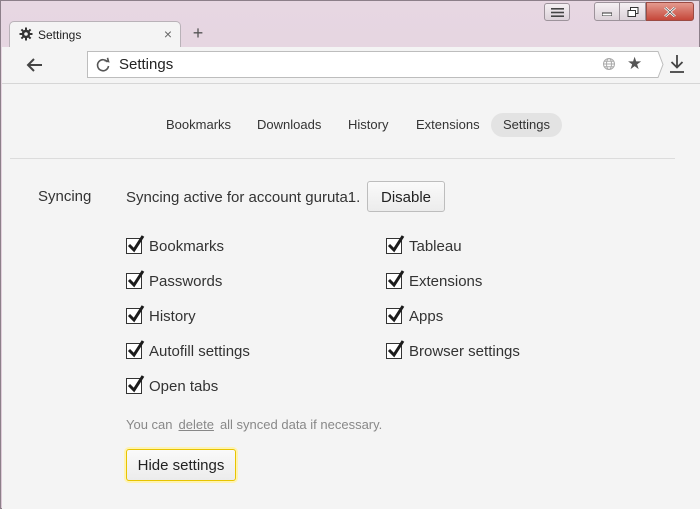 The height and width of the screenshot is (509, 700). I want to click on restore-icon, so click(632, 11).